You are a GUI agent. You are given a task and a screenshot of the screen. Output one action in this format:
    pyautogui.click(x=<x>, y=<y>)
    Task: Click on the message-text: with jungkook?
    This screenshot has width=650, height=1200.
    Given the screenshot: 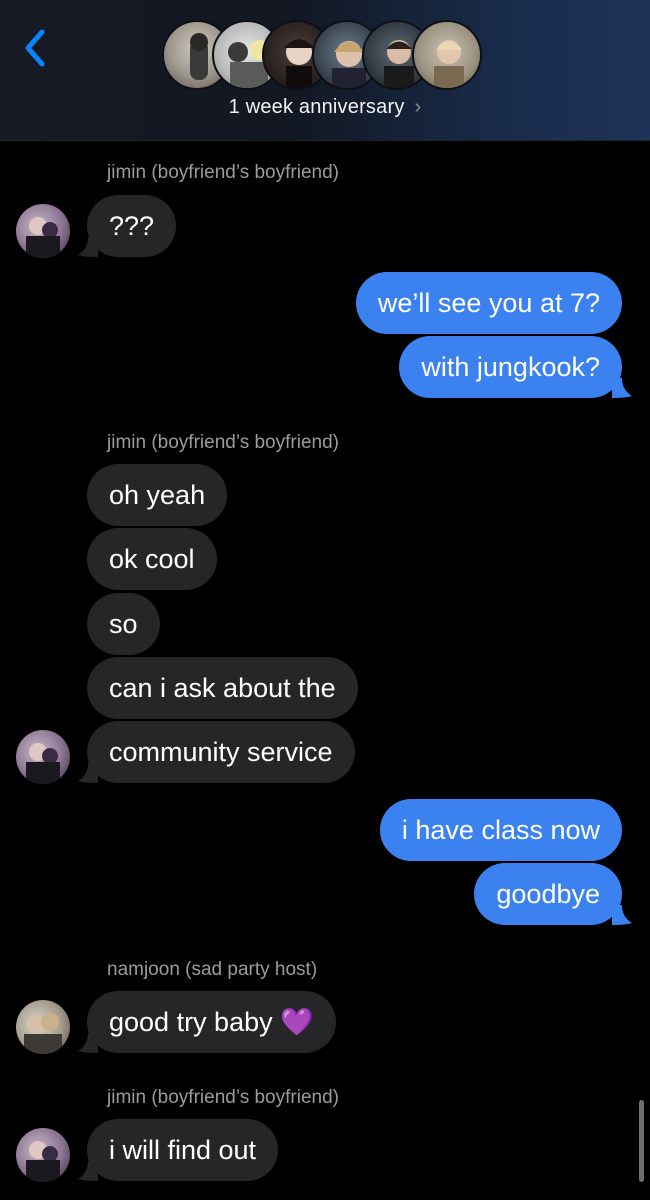 What is the action you would take?
    pyautogui.click(x=510, y=367)
    